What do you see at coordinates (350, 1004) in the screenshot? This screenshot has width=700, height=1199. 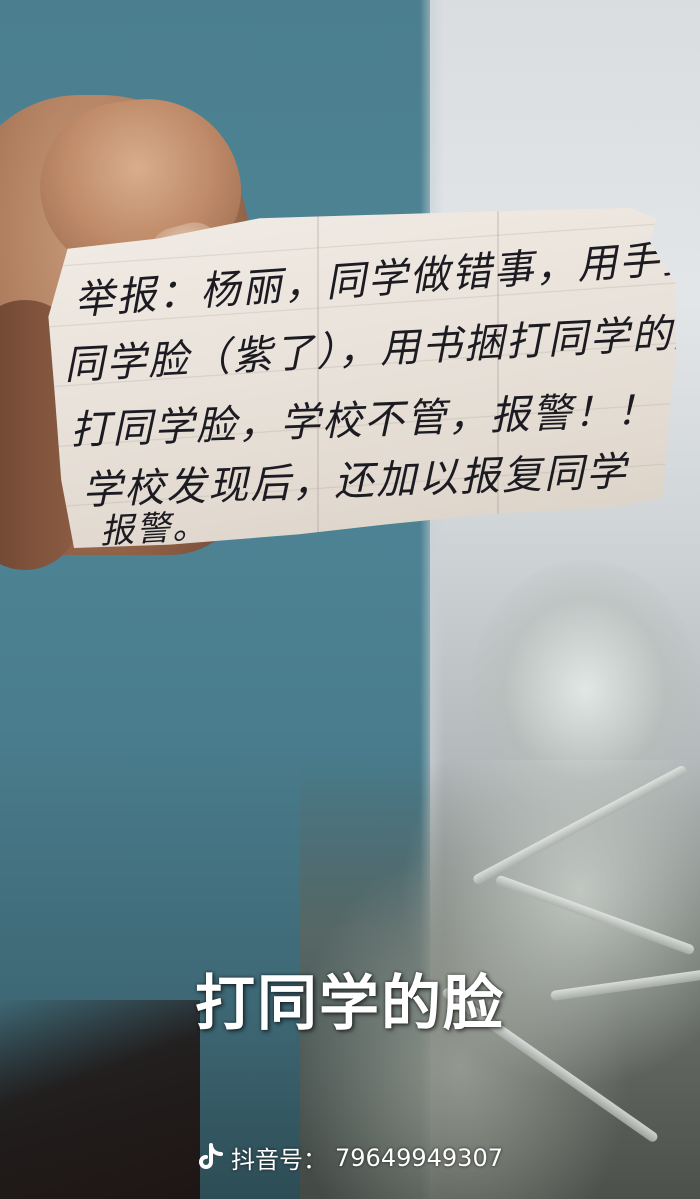 I see `subtitle-caption: 打同学的脸` at bounding box center [350, 1004].